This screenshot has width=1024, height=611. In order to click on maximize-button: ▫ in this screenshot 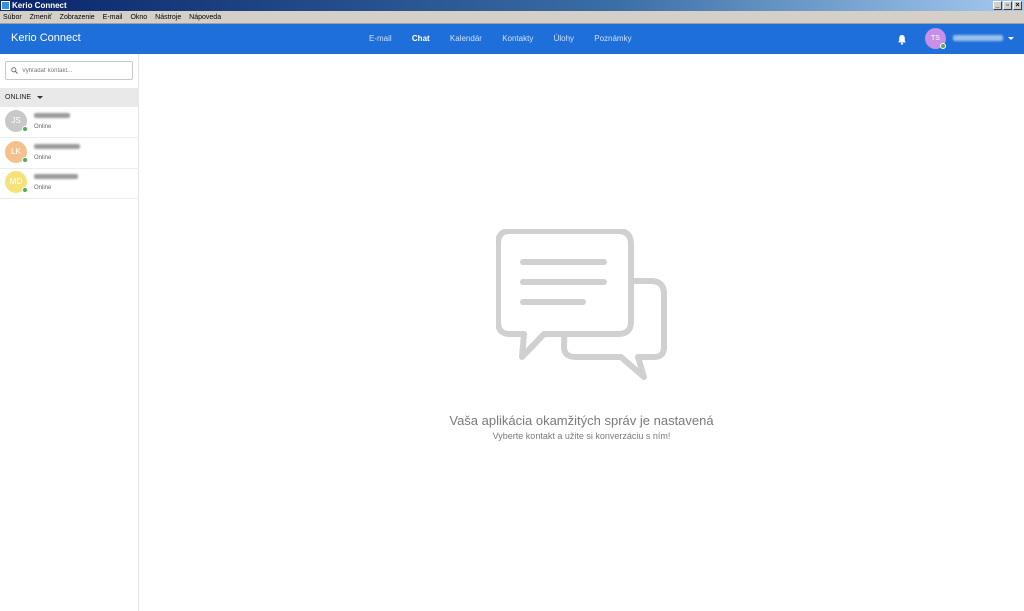, I will do `click(1007, 5)`.